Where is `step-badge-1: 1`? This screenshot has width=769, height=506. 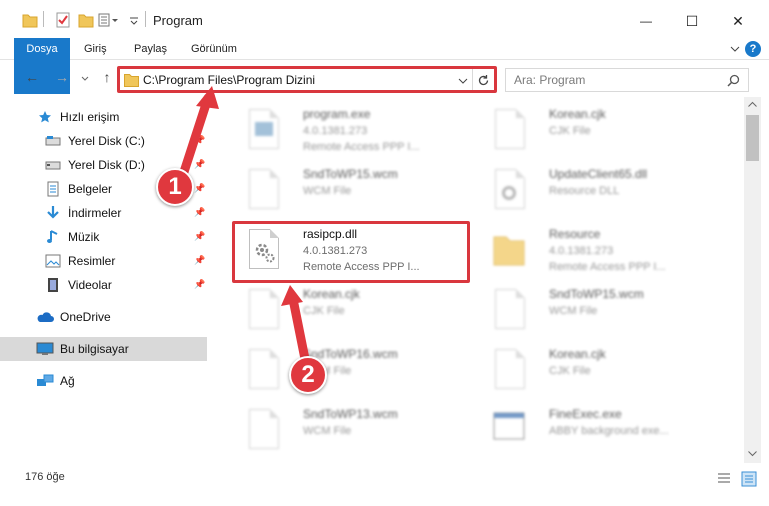 step-badge-1: 1 is located at coordinates (175, 187).